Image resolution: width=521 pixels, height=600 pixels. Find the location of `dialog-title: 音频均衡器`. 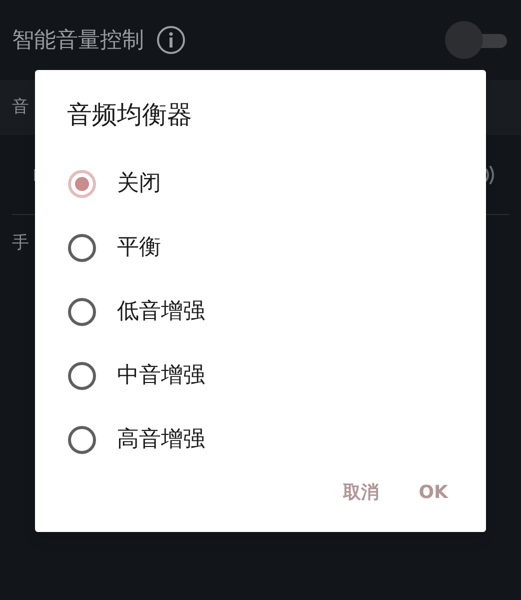

dialog-title: 音频均衡器 is located at coordinates (130, 115).